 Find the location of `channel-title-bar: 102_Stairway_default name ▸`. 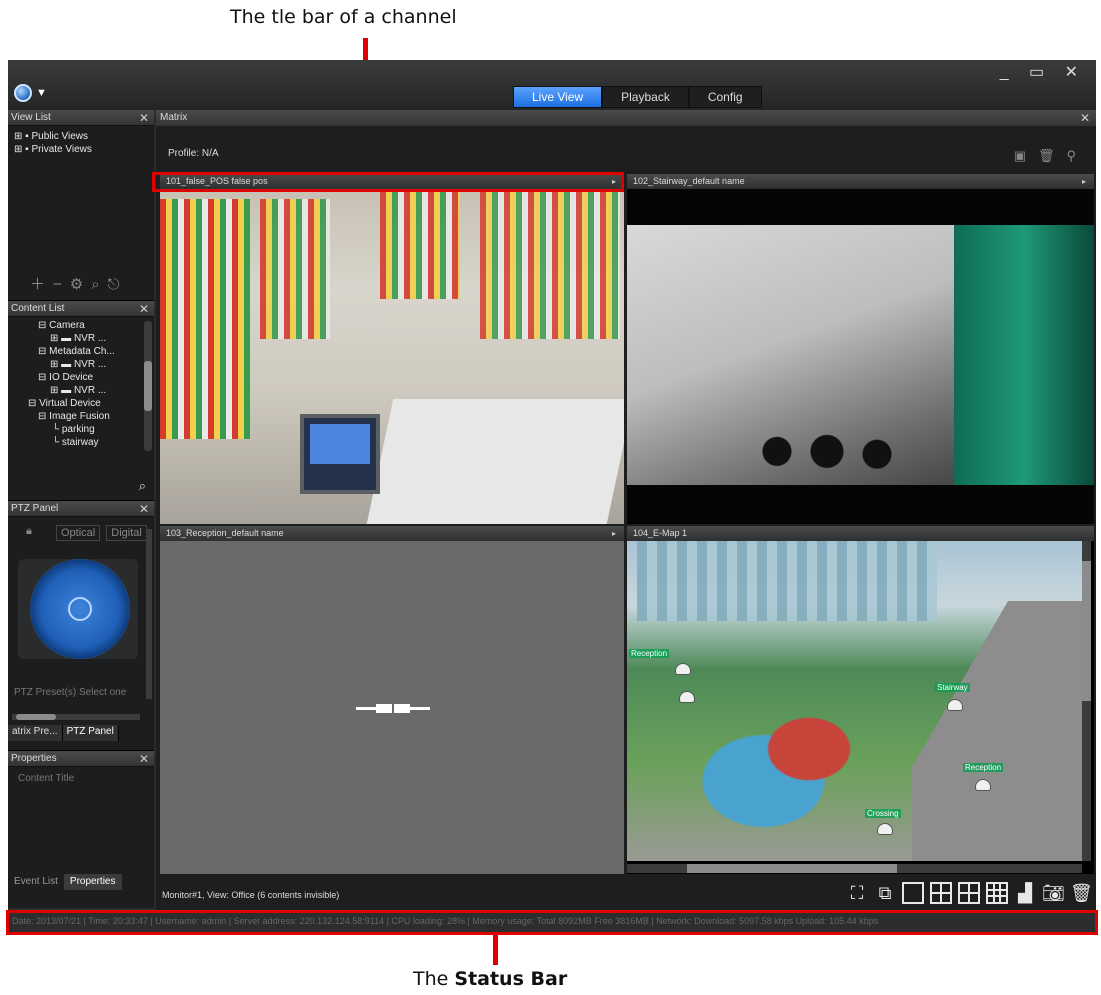

channel-title-bar: 102_Stairway_default name ▸ is located at coordinates (860, 181).